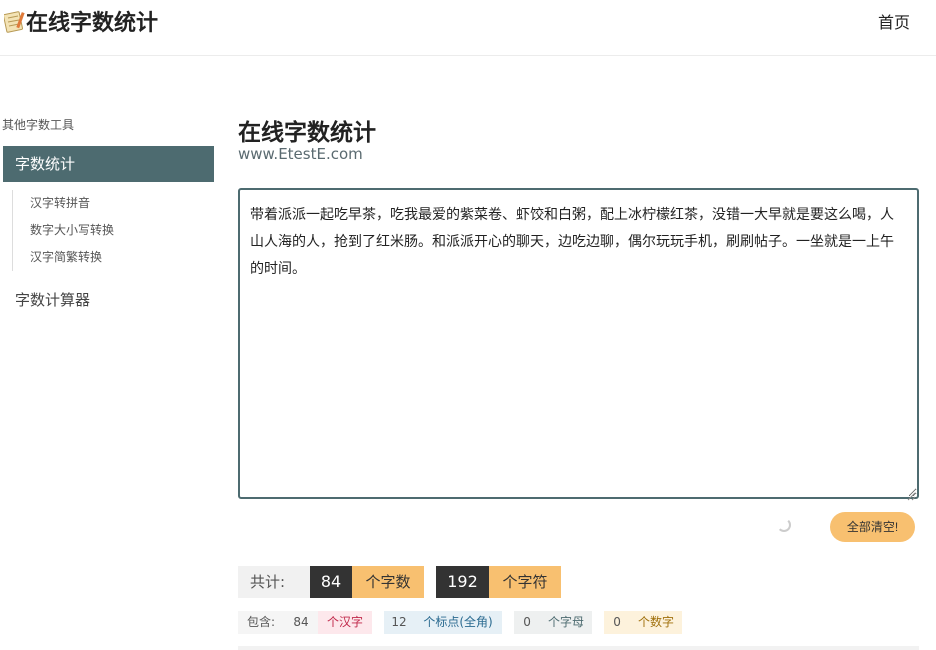 The height and width of the screenshot is (650, 936). What do you see at coordinates (578, 648) in the screenshot?
I see `divider` at bounding box center [578, 648].